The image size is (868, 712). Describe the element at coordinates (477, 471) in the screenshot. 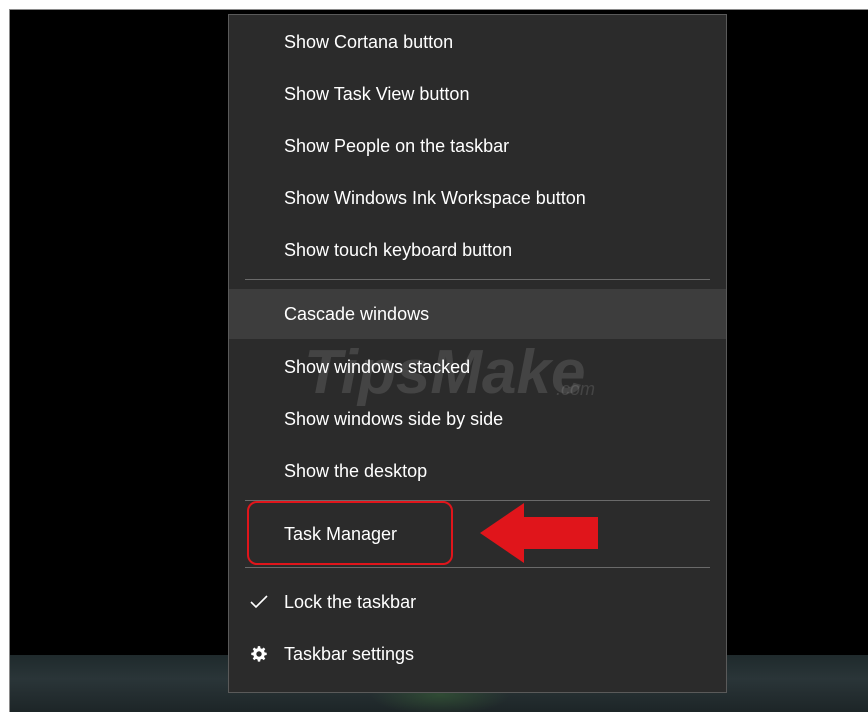

I see `menu-item-show-the-desktop: Show the desktop` at that location.